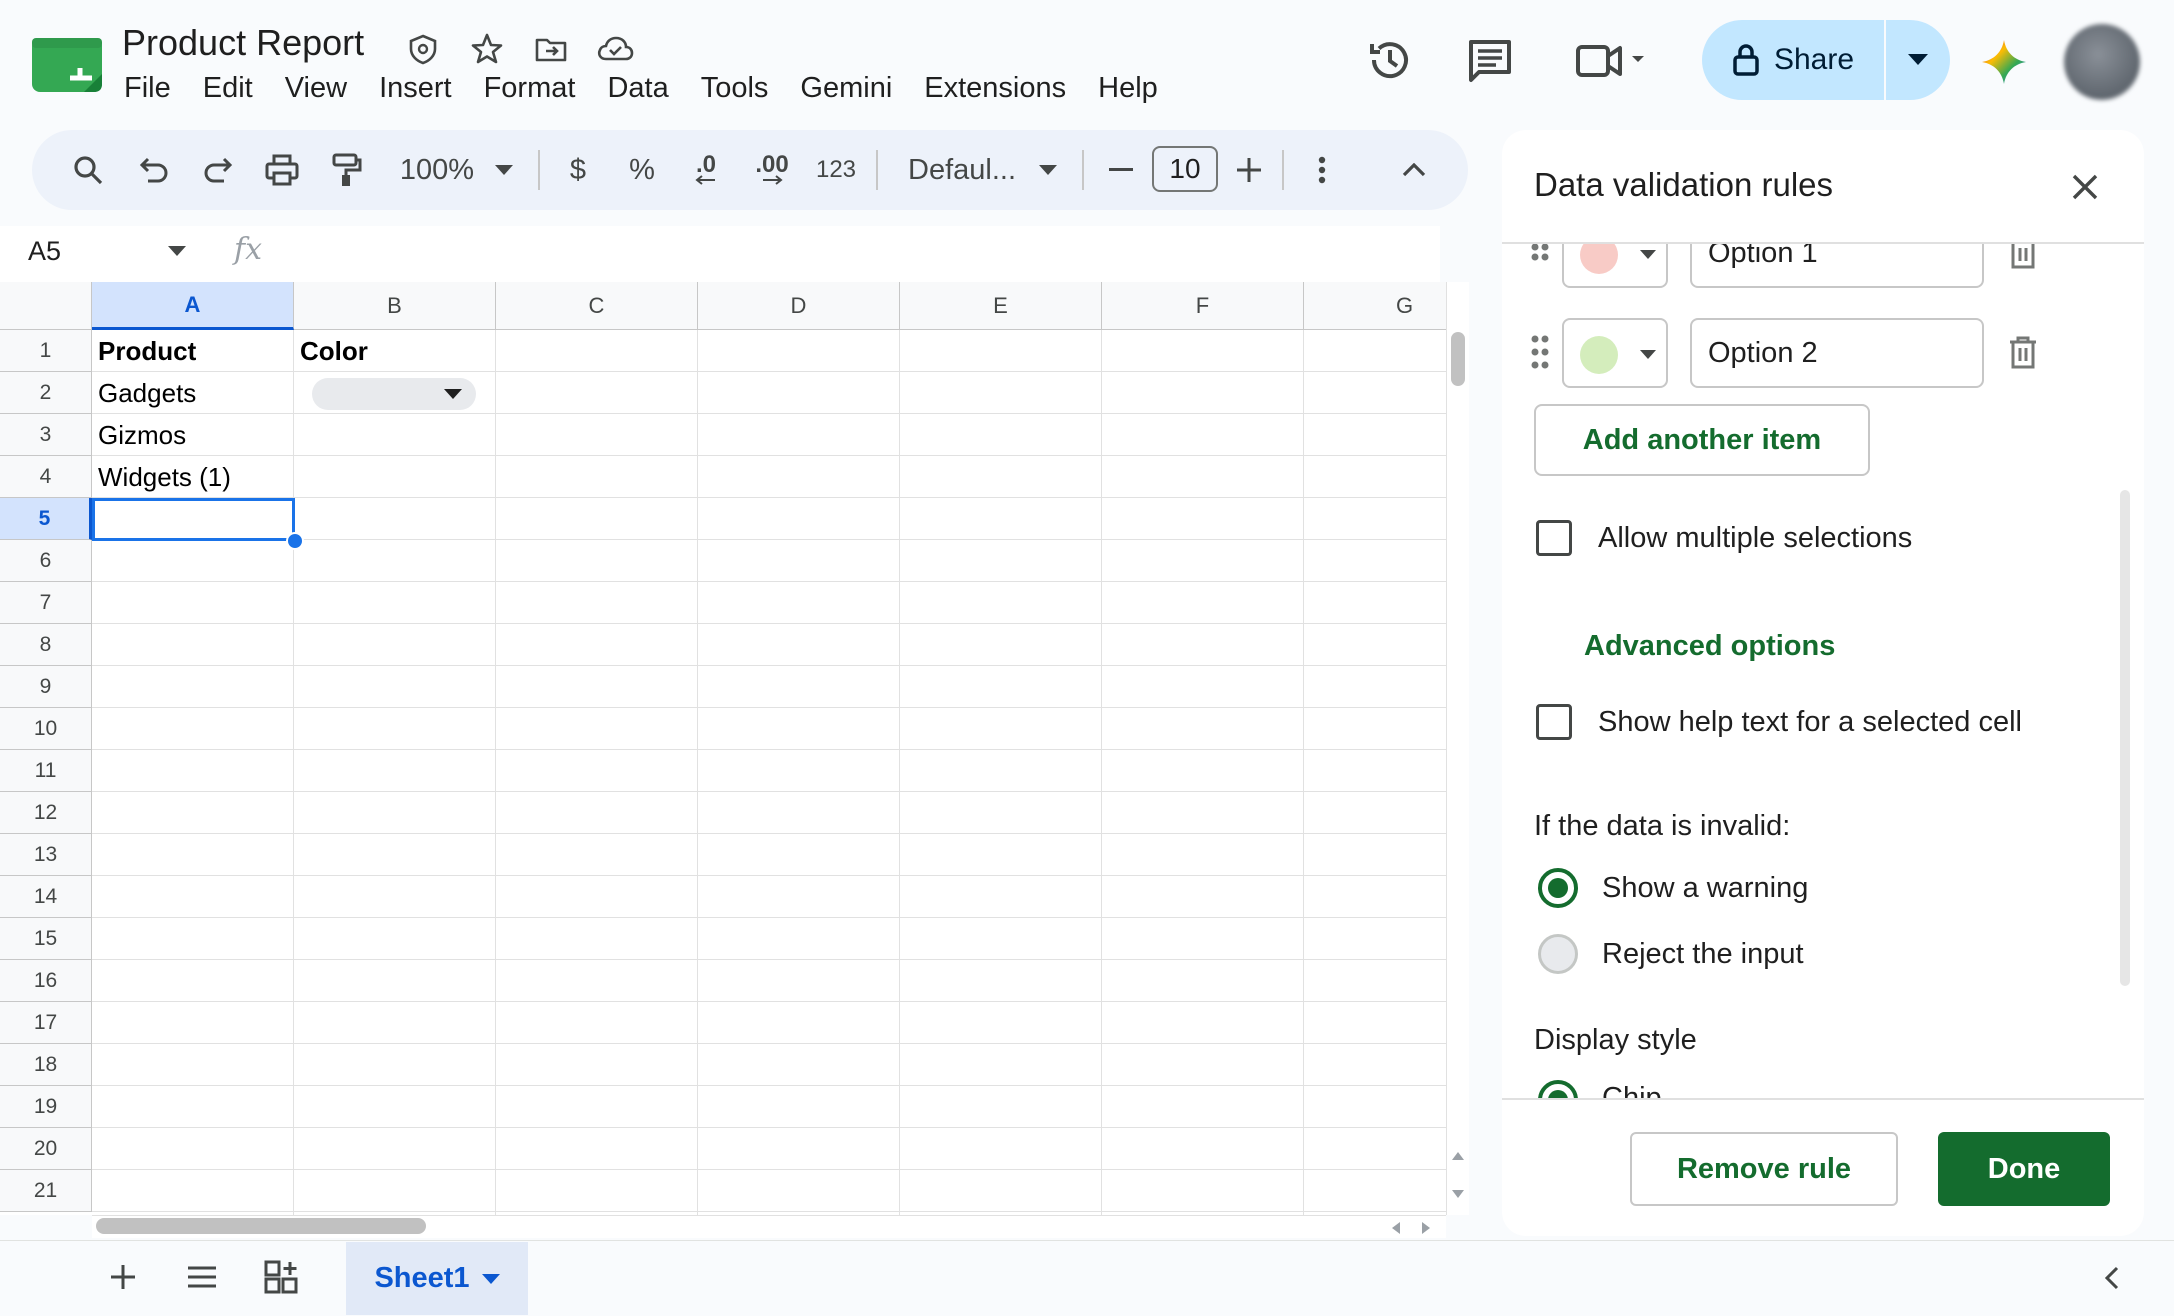 The image size is (2174, 1316). I want to click on column-header-d: D, so click(799, 306).